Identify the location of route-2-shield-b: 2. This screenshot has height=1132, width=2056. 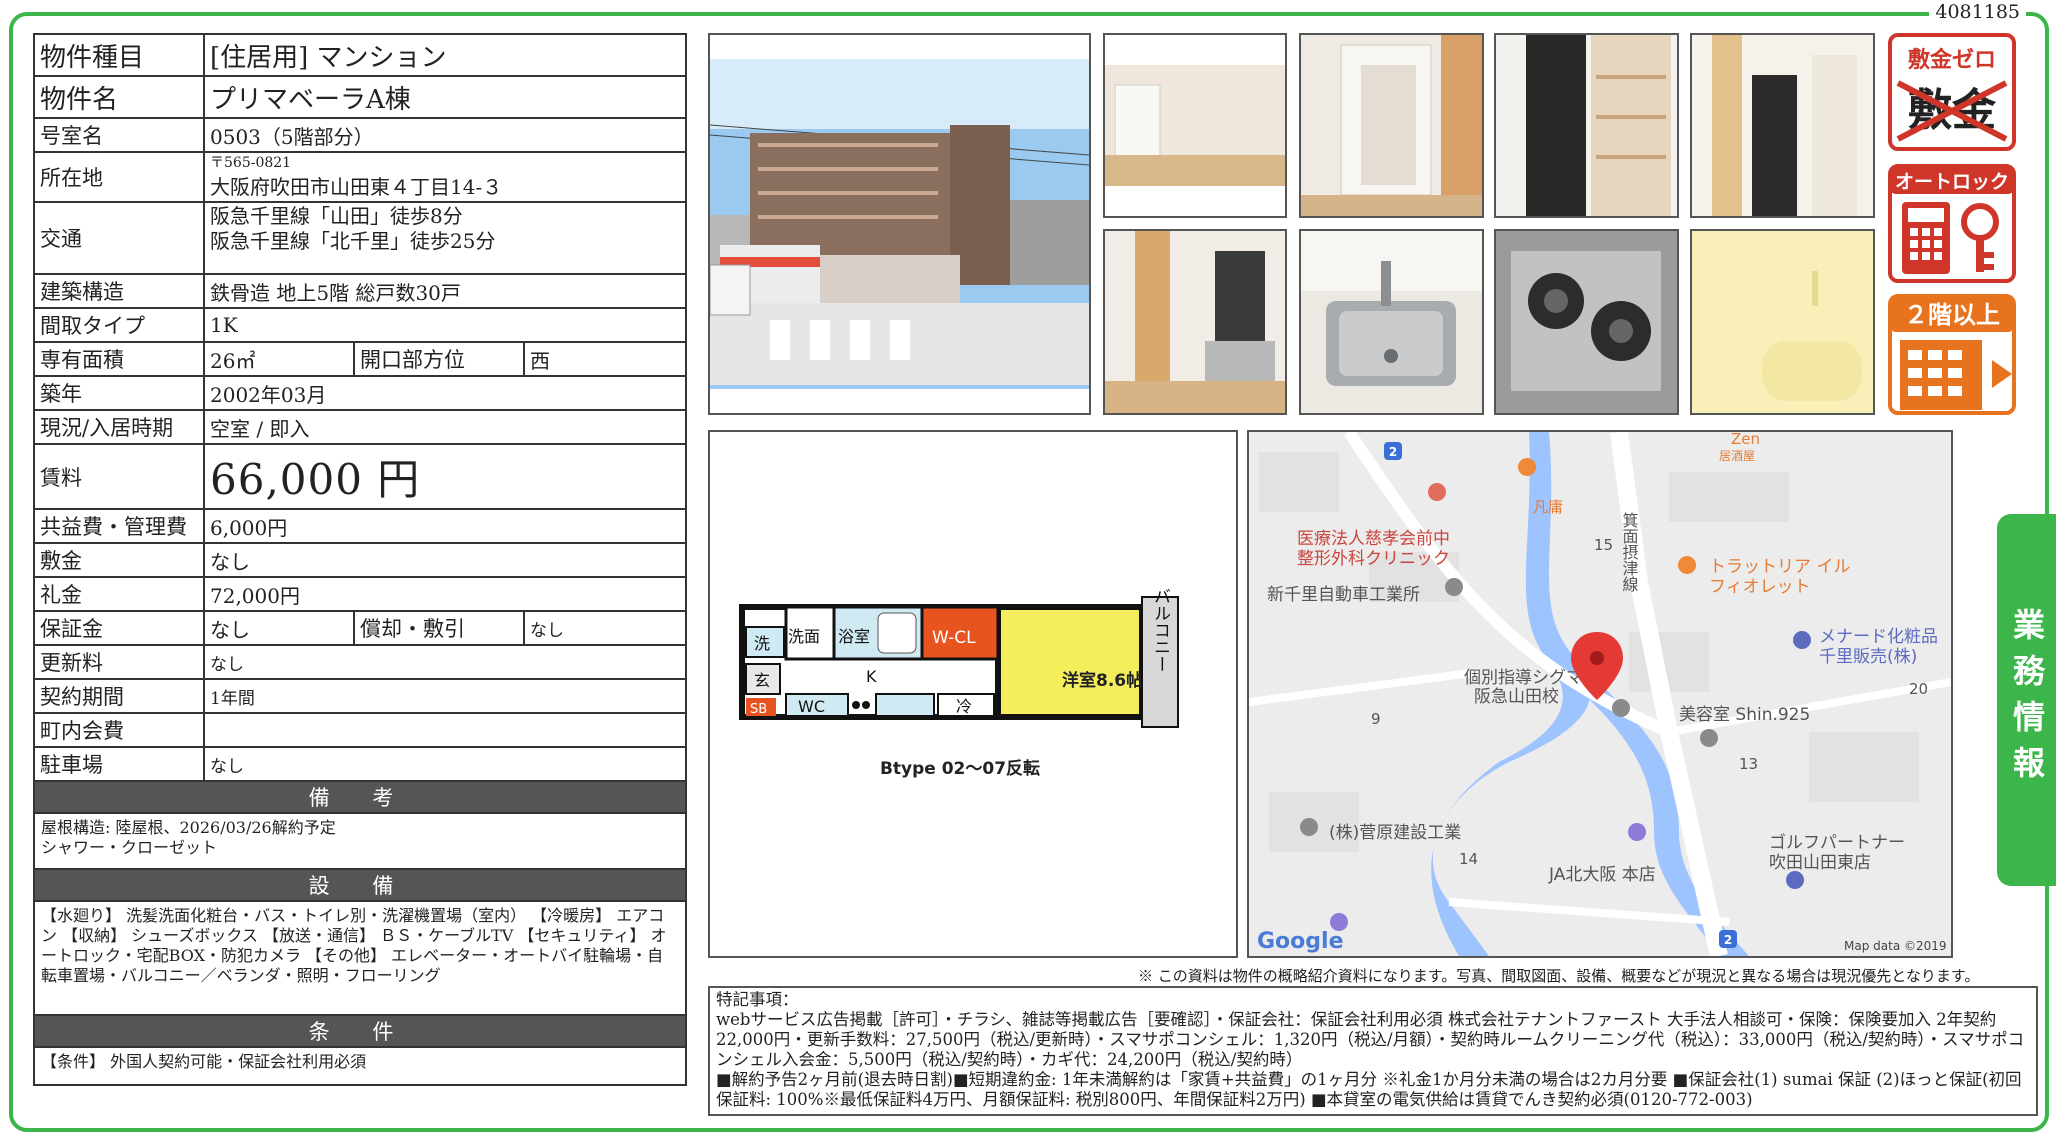
(1728, 940).